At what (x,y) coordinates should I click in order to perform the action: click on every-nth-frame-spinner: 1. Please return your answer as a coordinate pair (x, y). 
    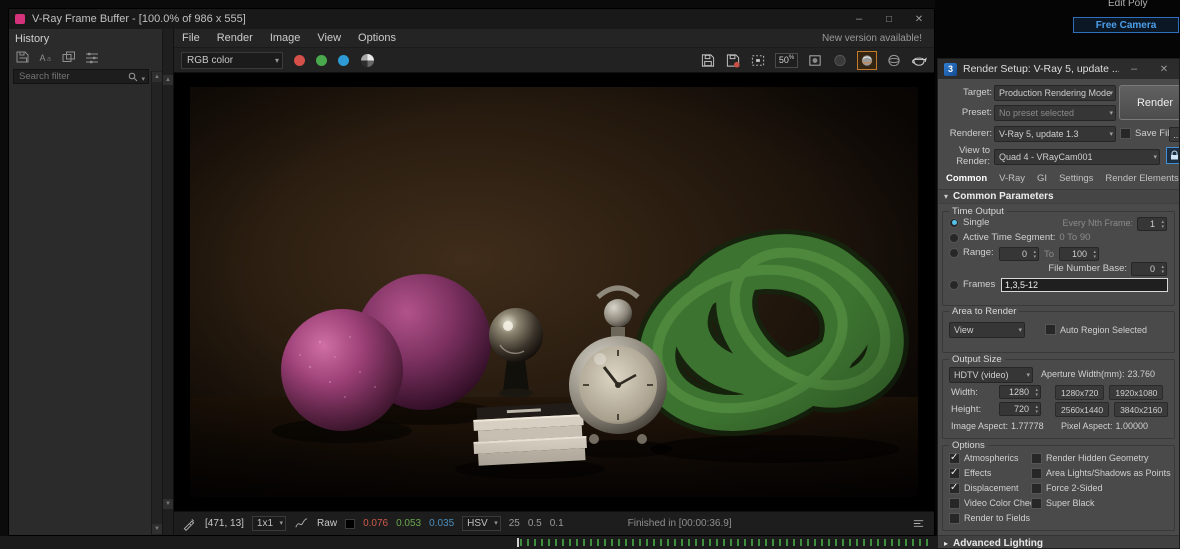
    Looking at the image, I should click on (1152, 224).